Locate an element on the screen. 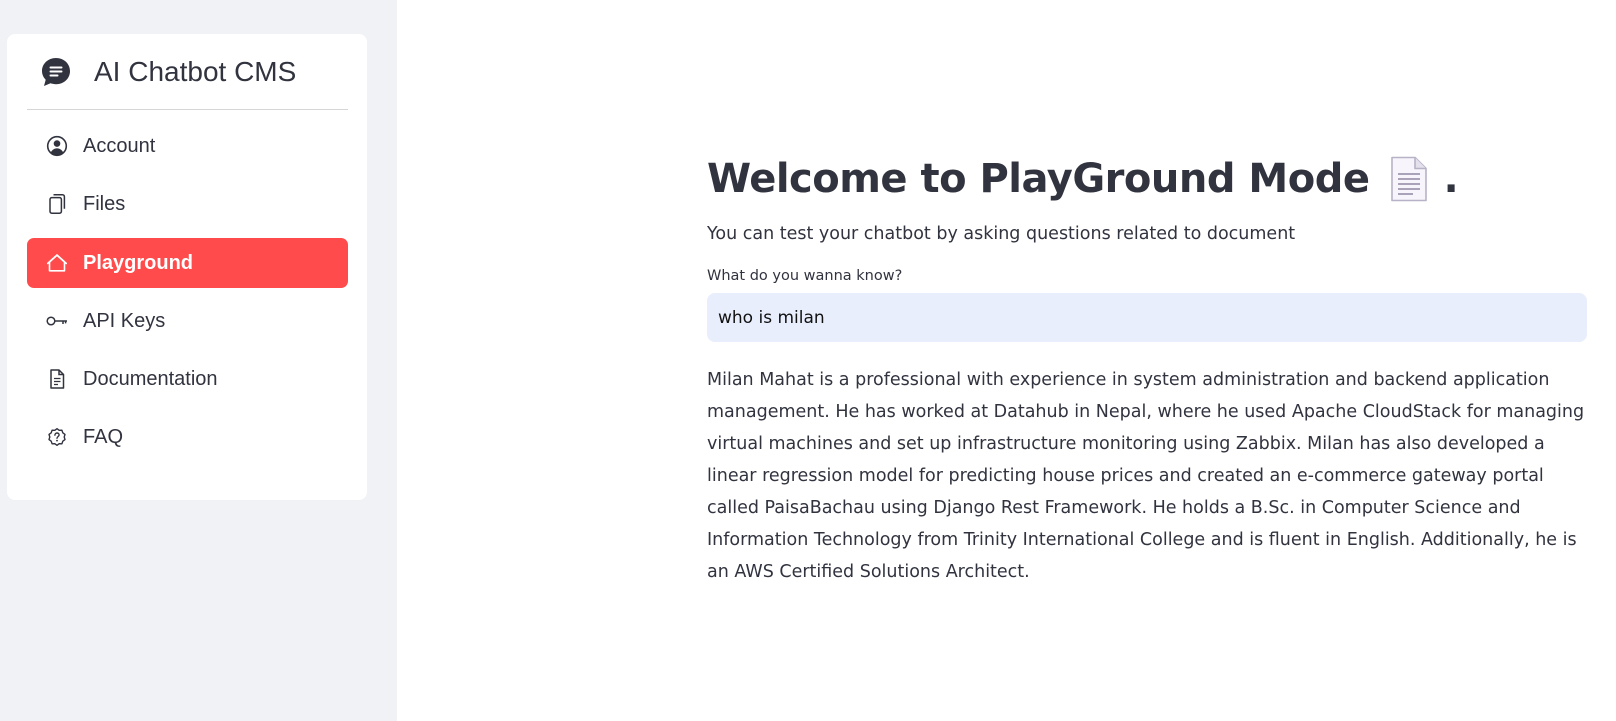  sidebar-item-api-keys: API Keys is located at coordinates (187, 321).